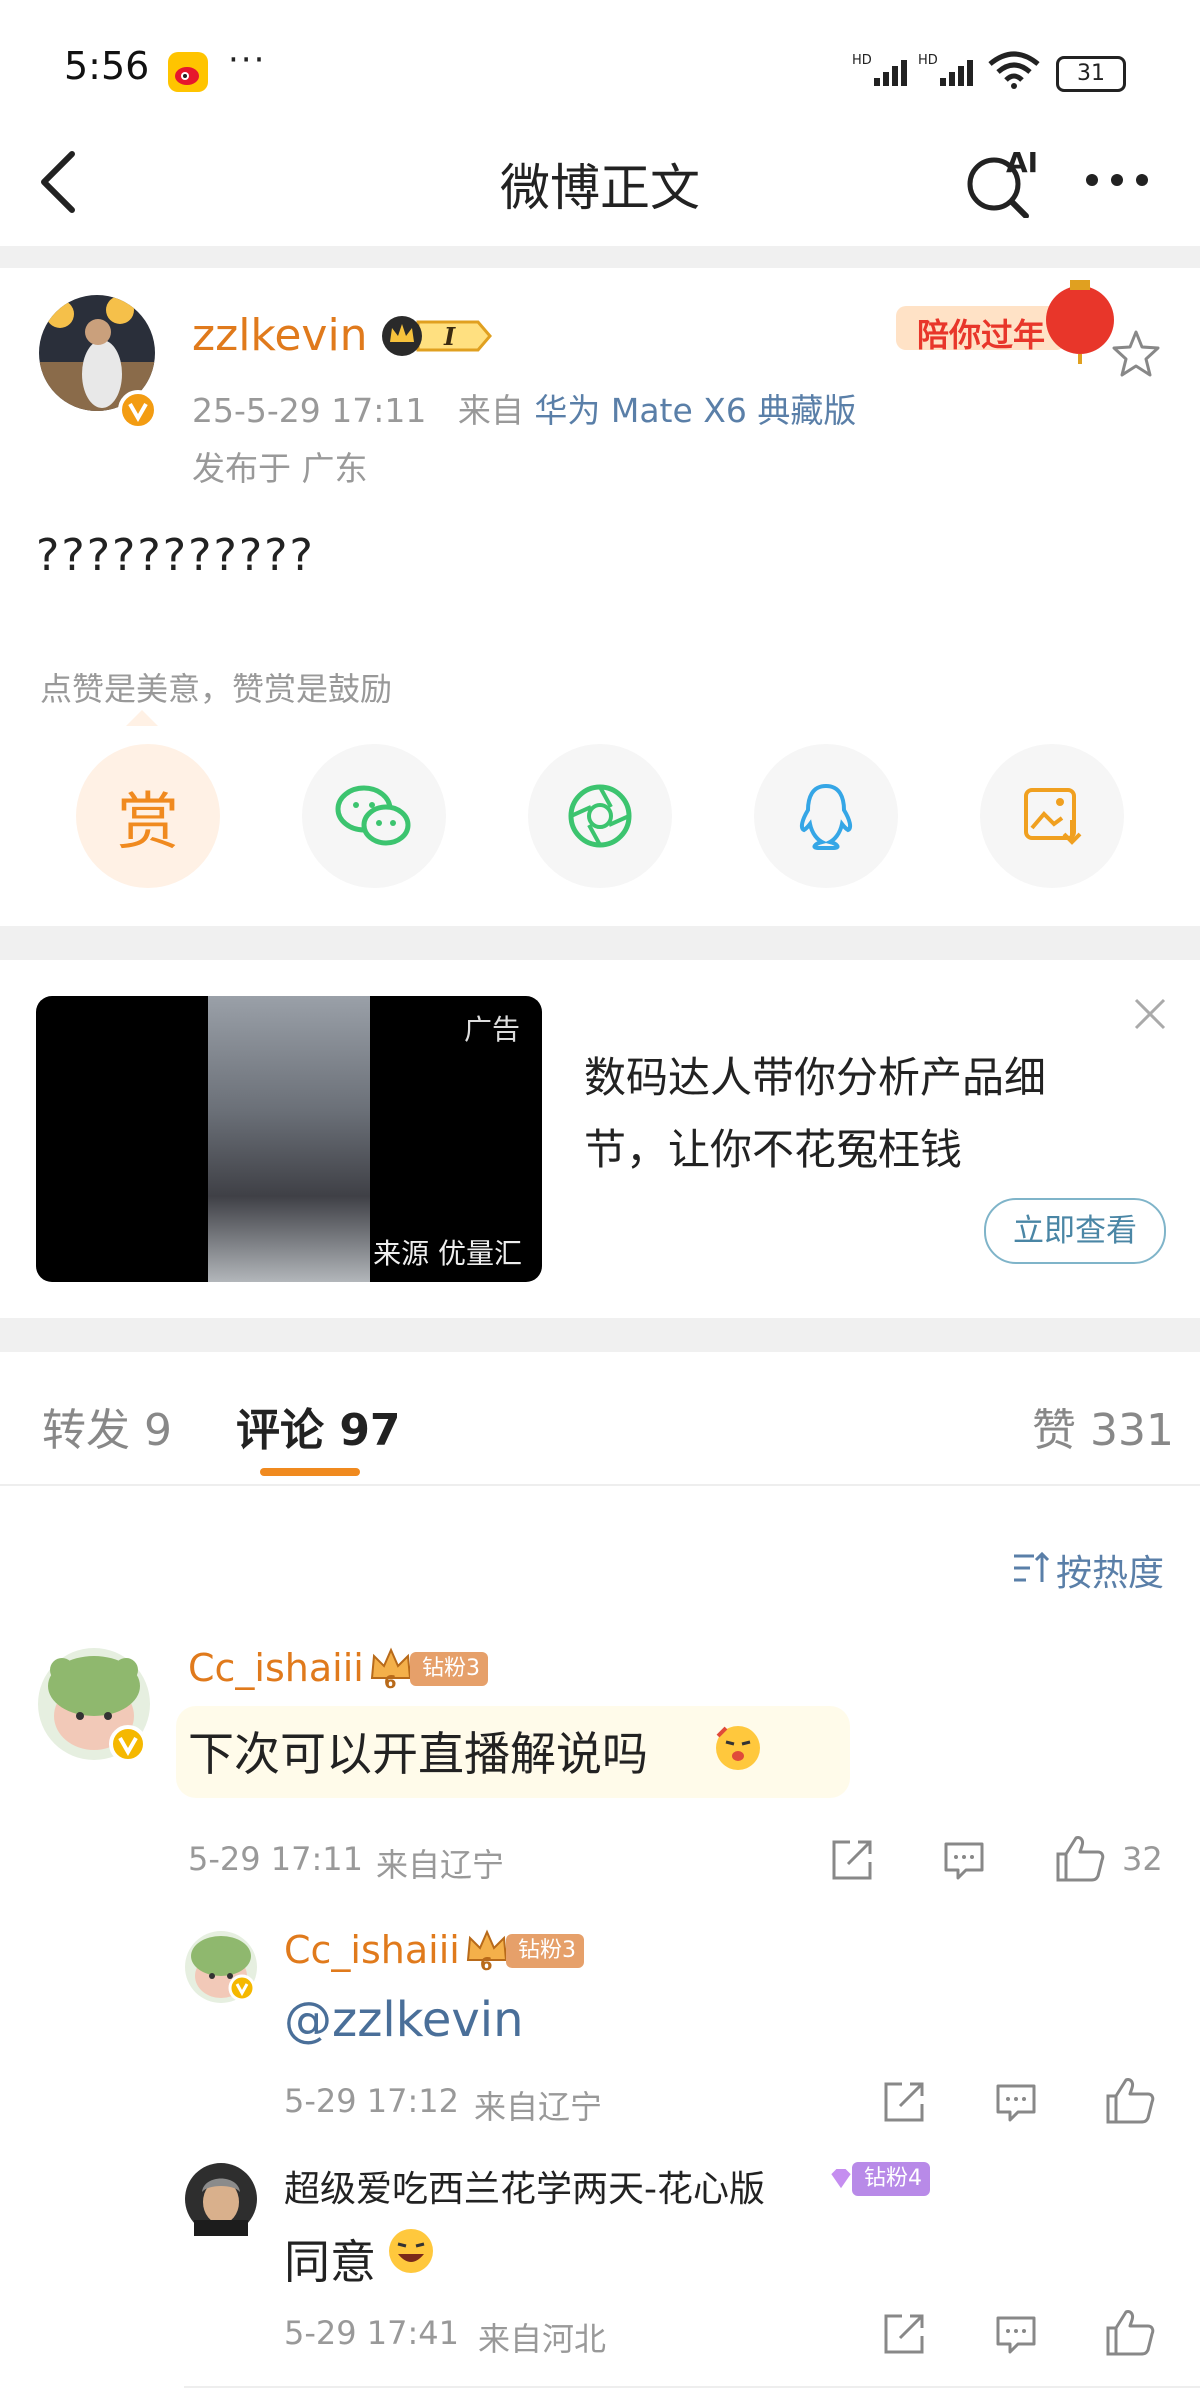 This screenshot has height=2403, width=1200. Describe the element at coordinates (142, 718) in the screenshot. I see `reward-pointer` at that location.